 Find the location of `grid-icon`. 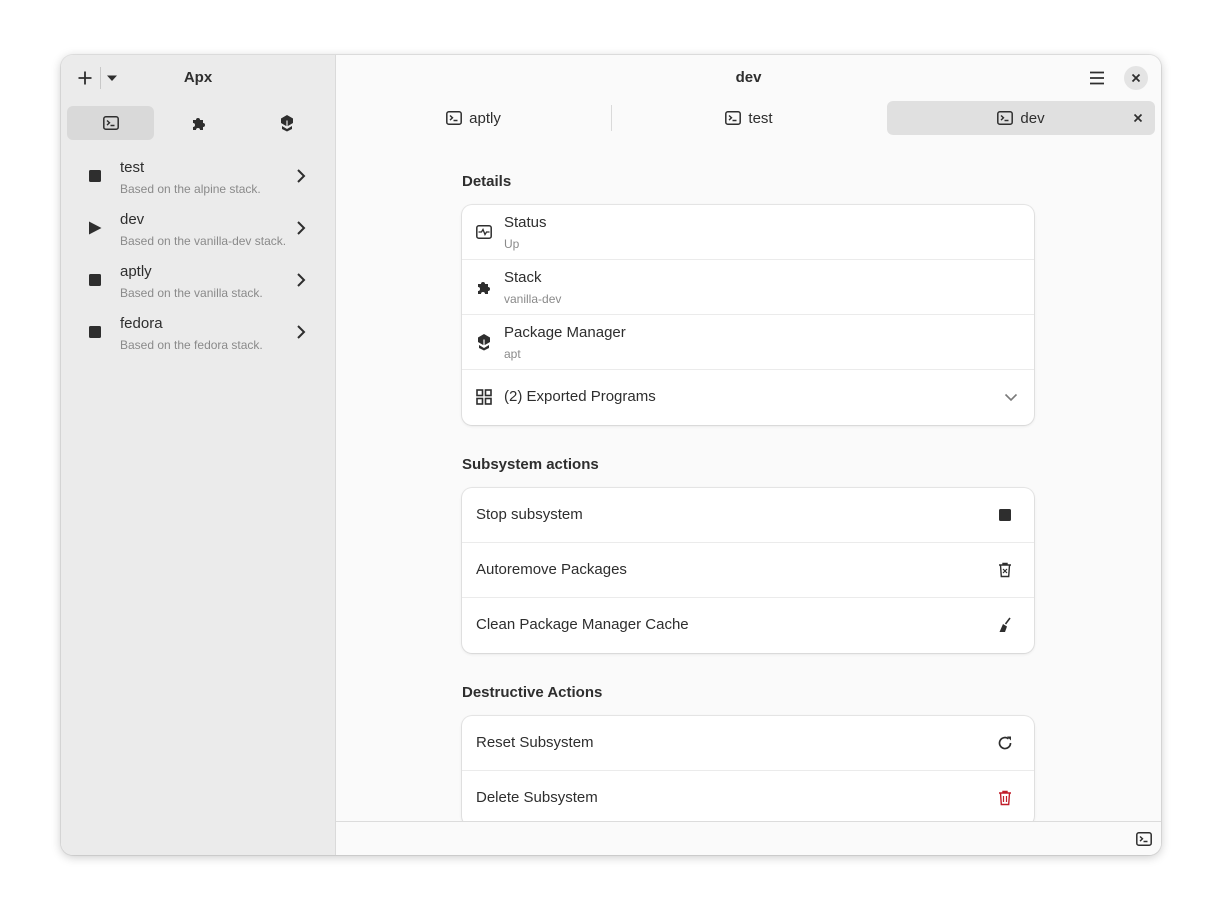

grid-icon is located at coordinates (484, 397).